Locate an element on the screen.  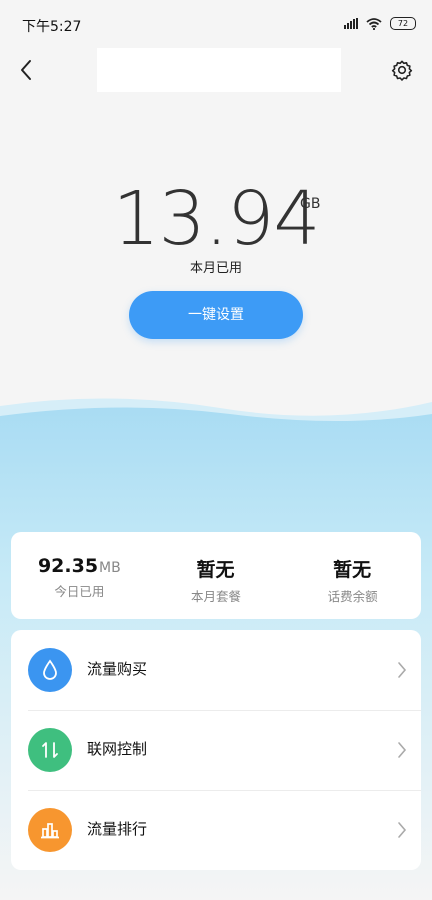
usage-unit: GB is located at coordinates (310, 204).